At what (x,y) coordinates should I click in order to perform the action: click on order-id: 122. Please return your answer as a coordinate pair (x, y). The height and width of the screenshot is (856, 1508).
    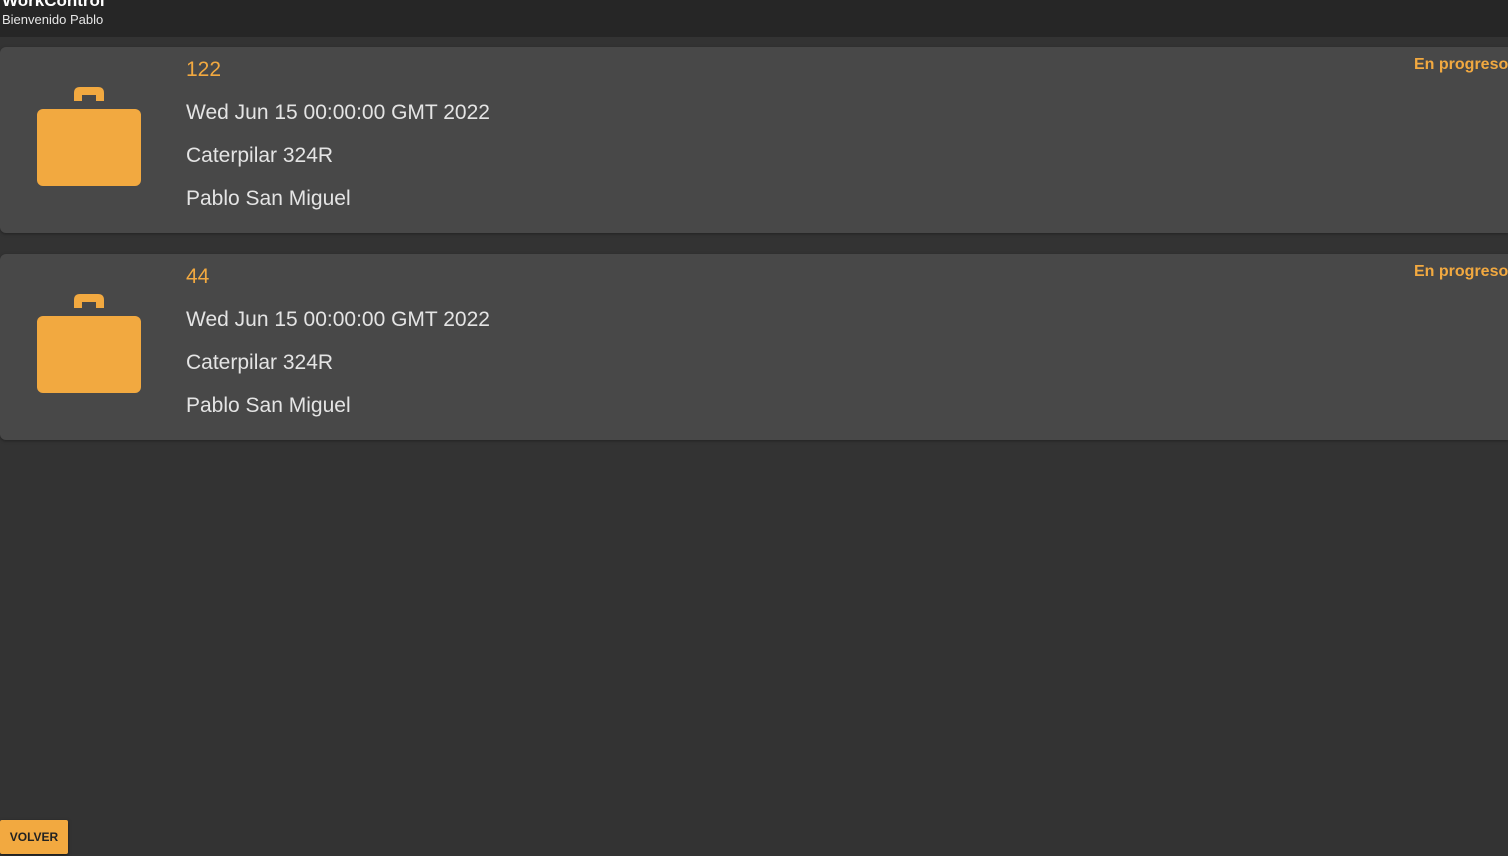
    Looking at the image, I should click on (204, 69).